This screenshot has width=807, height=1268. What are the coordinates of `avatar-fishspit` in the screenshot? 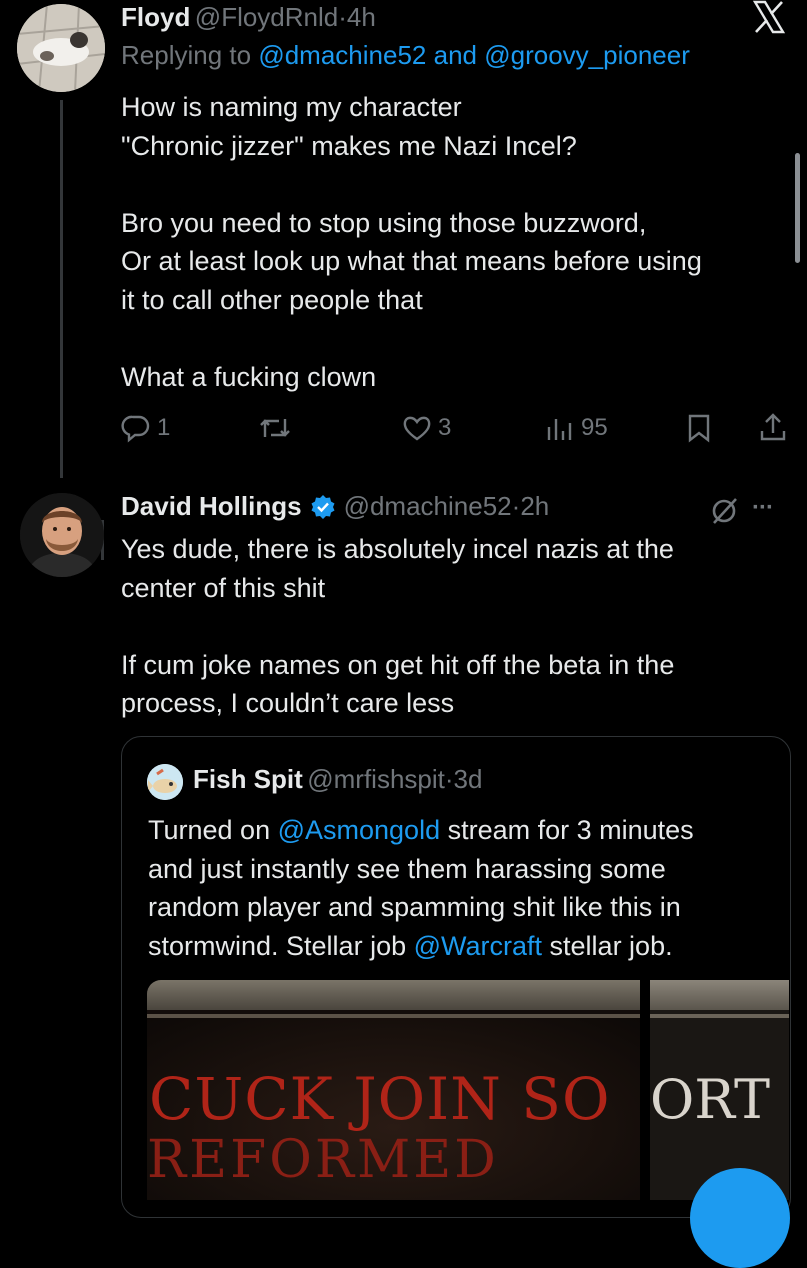 It's located at (165, 782).